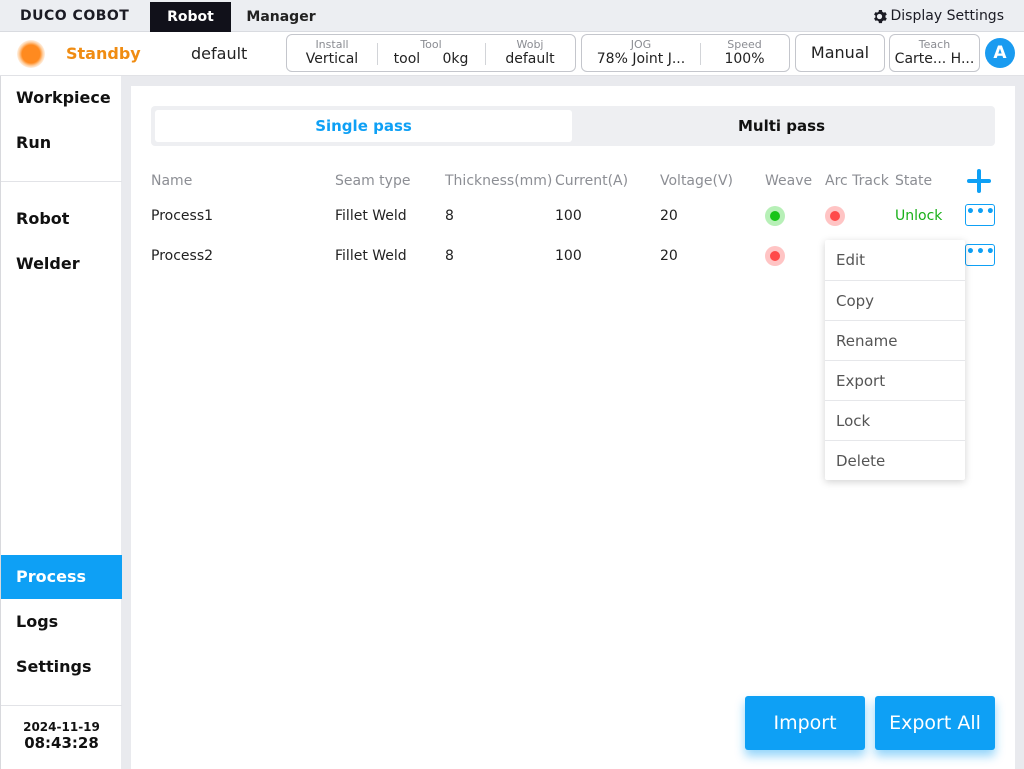  I want to click on col-current: Current(A), so click(592, 181).